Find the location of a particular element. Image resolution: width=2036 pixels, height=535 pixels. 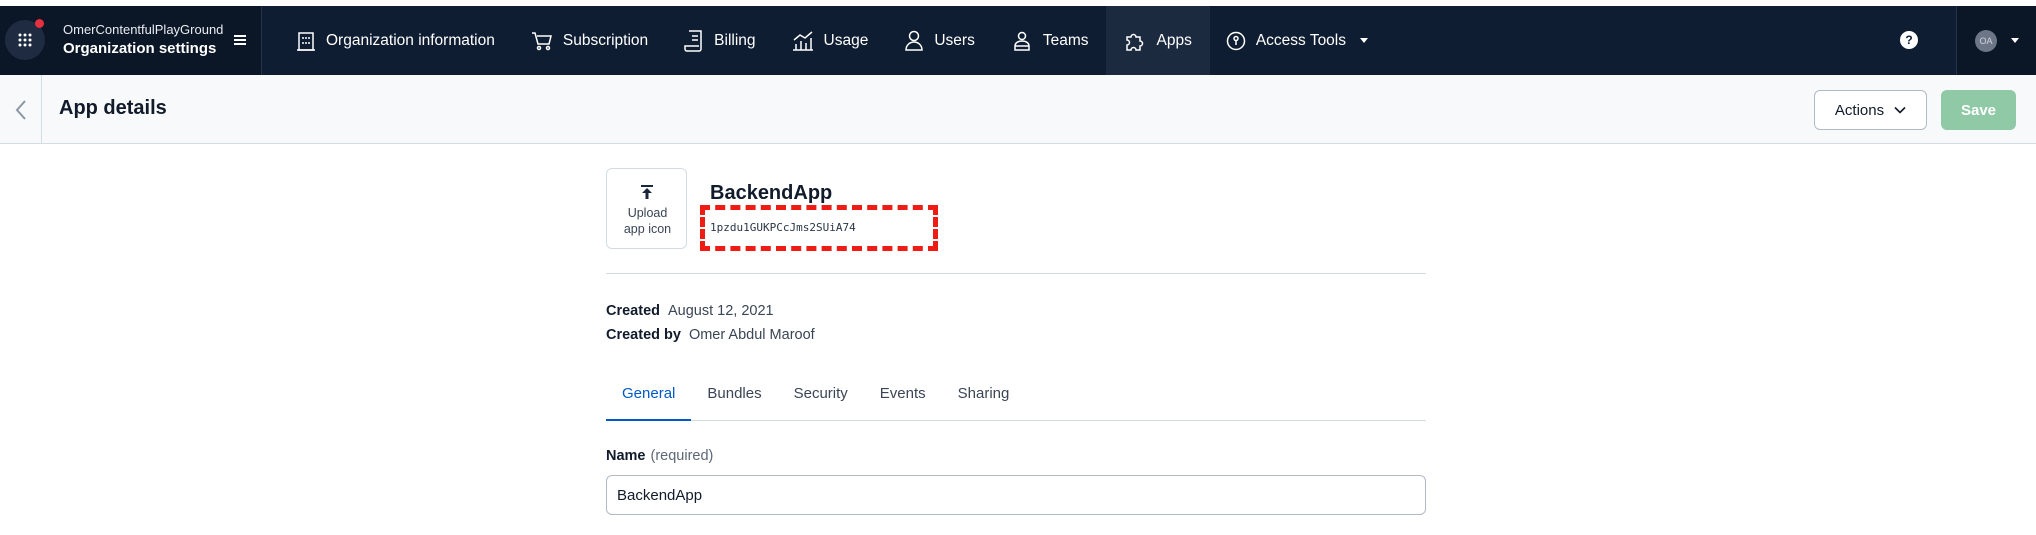

invoice-icon is located at coordinates (693, 40).